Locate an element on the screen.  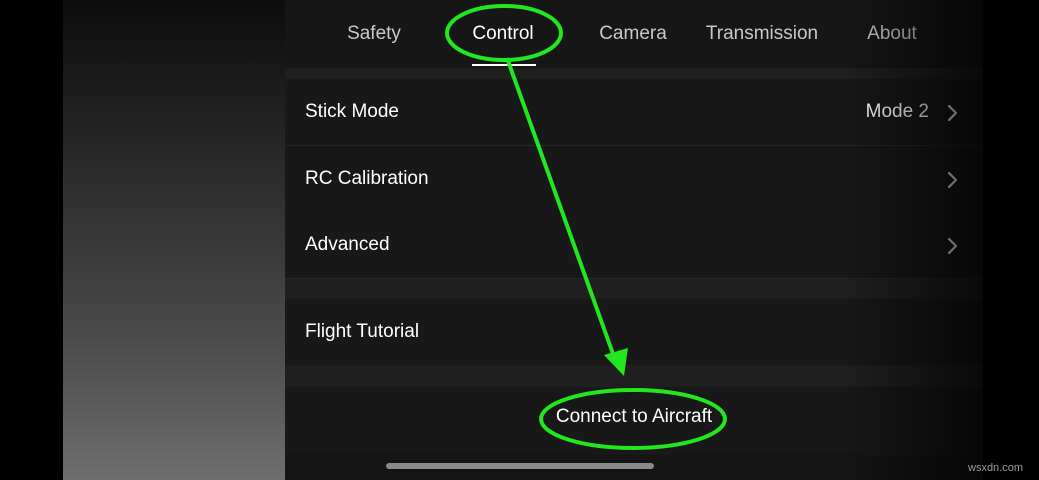
rc-calibration-row: RC Calibration is located at coordinates (634, 179).